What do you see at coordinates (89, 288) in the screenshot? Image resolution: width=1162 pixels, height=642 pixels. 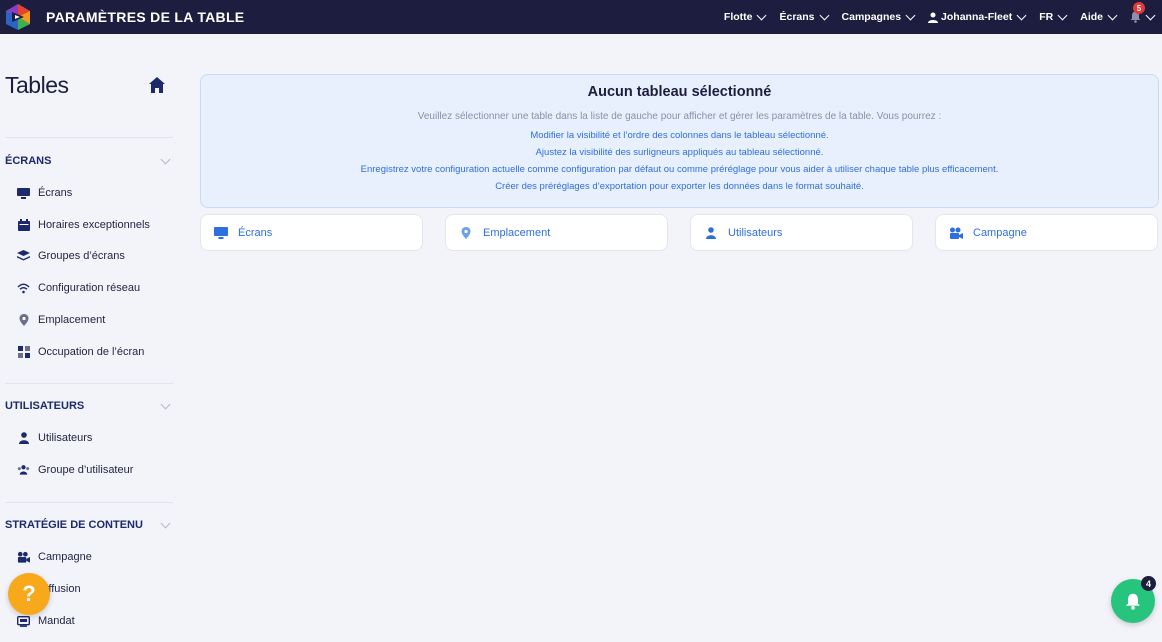 I see `sidebar-item-label: Configuration réseau` at bounding box center [89, 288].